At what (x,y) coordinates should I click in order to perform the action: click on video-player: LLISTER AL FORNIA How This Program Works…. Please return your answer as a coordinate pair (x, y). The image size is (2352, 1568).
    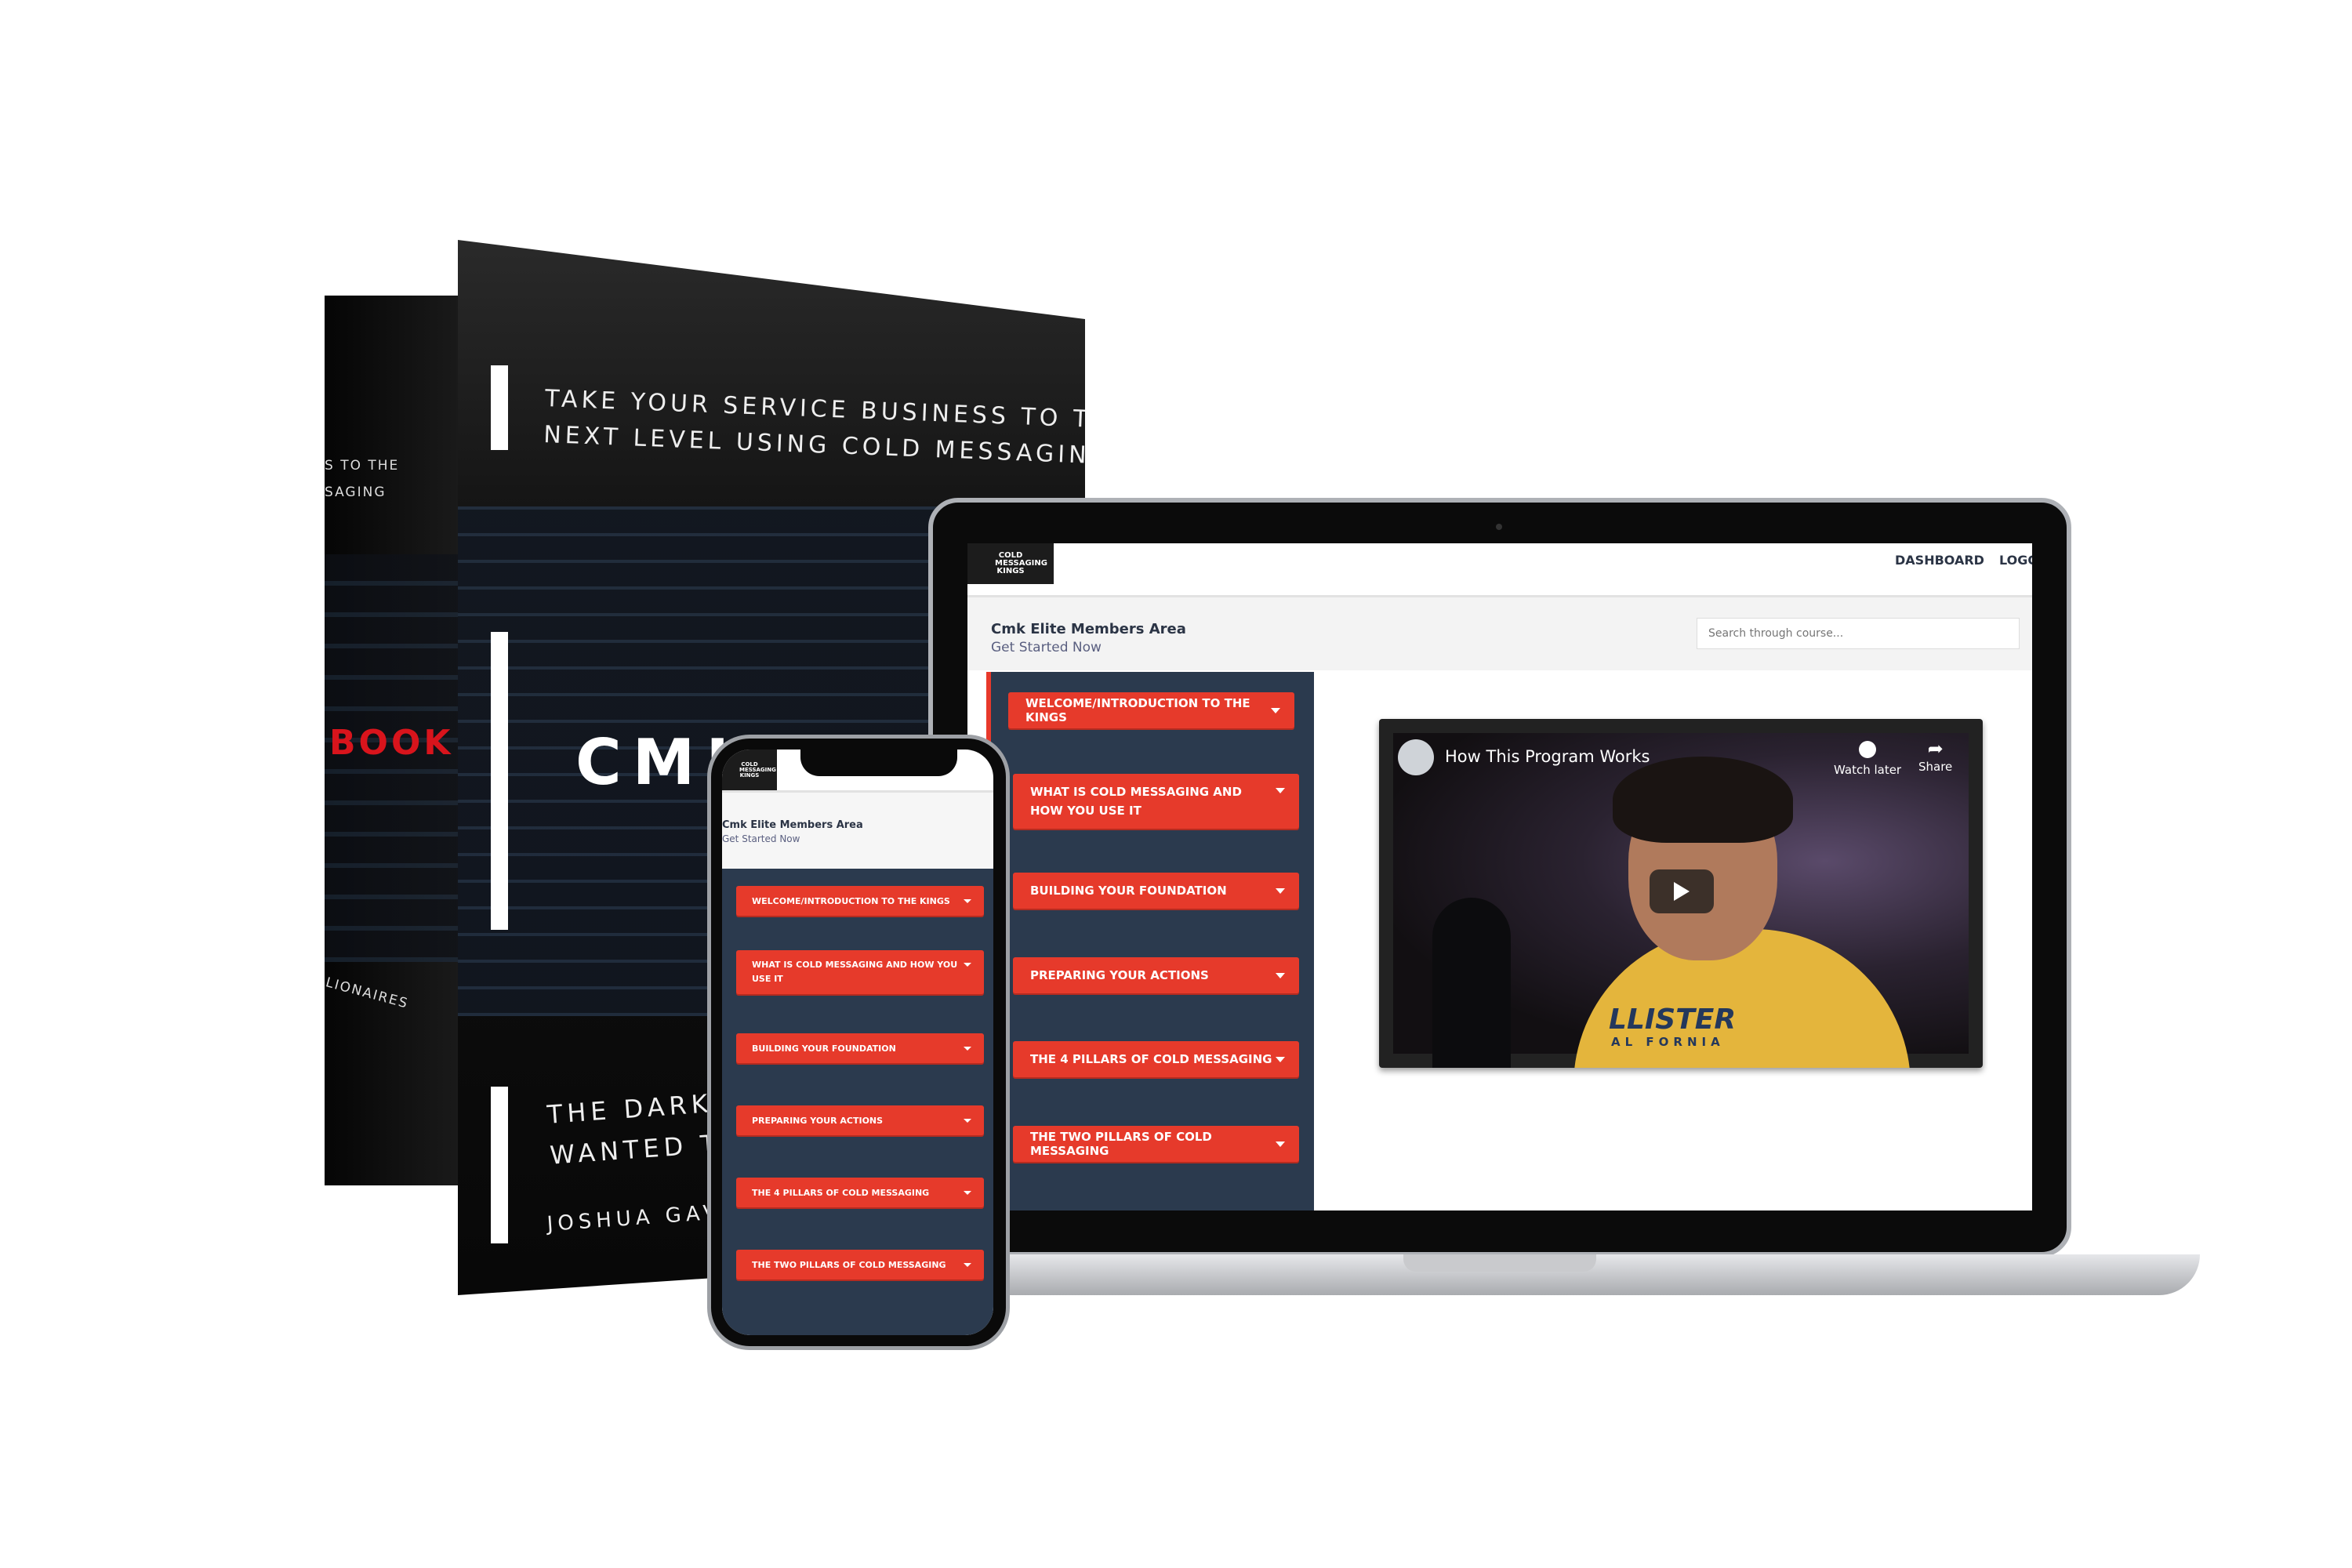
    Looking at the image, I should click on (1681, 893).